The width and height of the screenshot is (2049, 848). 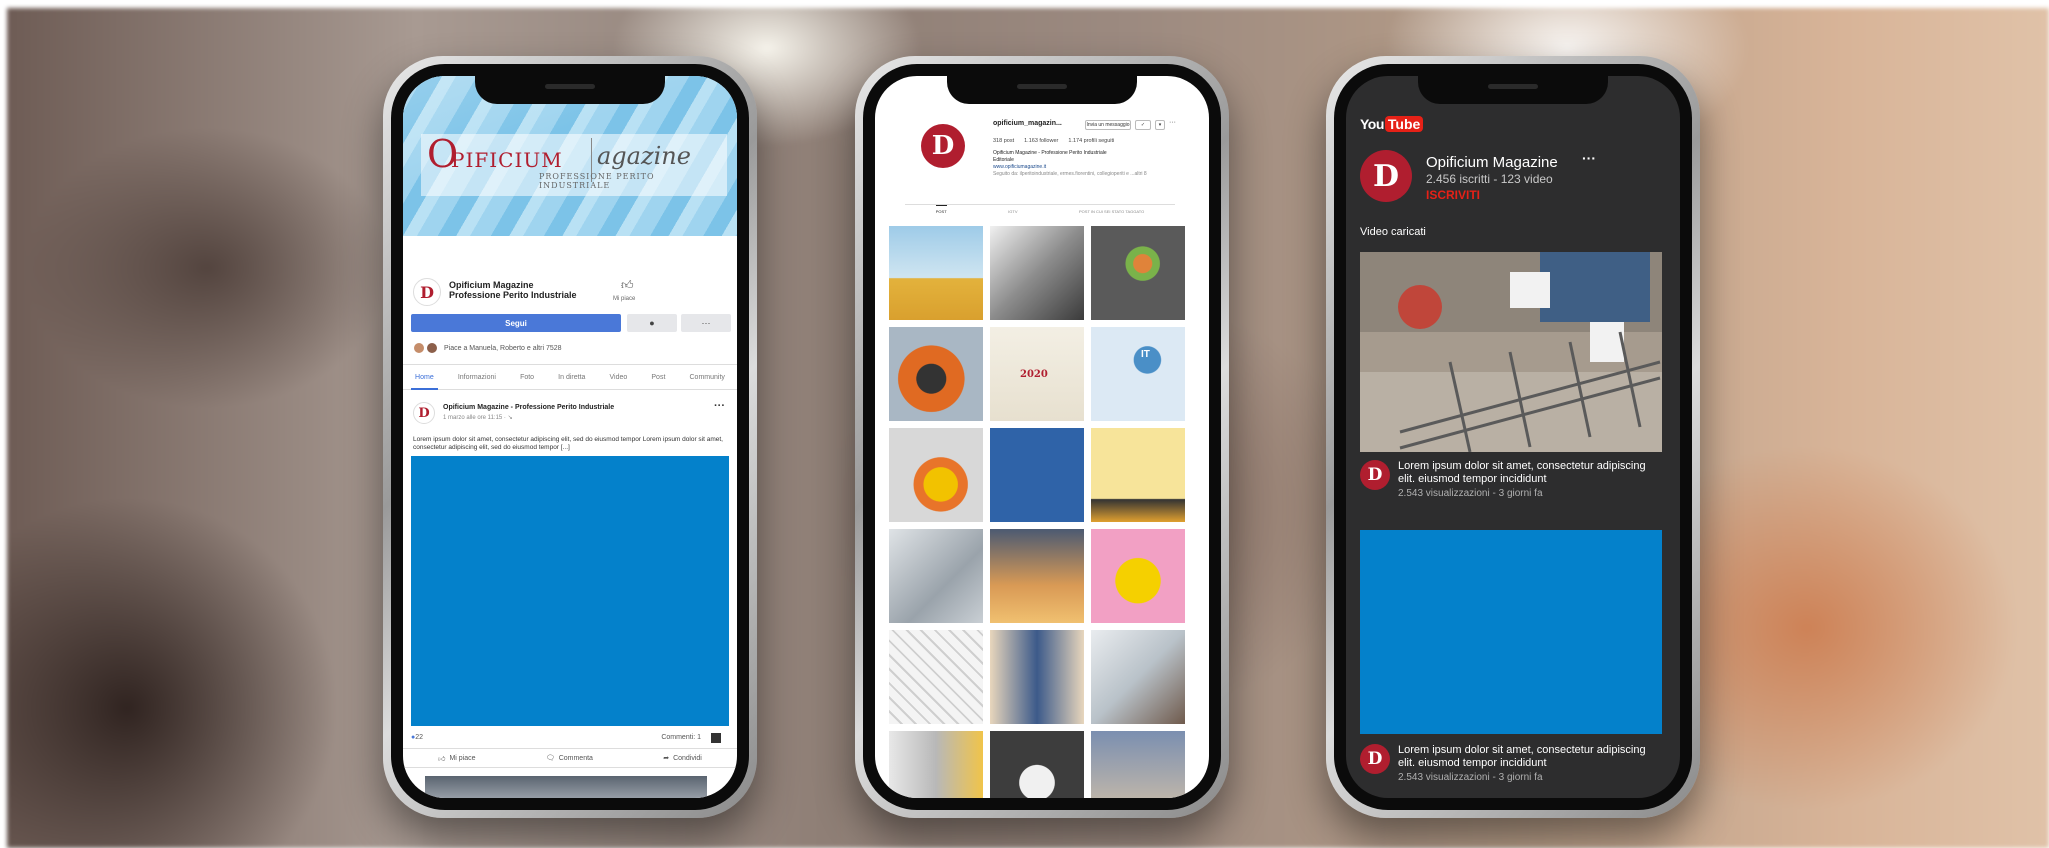 I want to click on it-badge: IT, so click(x=1145, y=354).